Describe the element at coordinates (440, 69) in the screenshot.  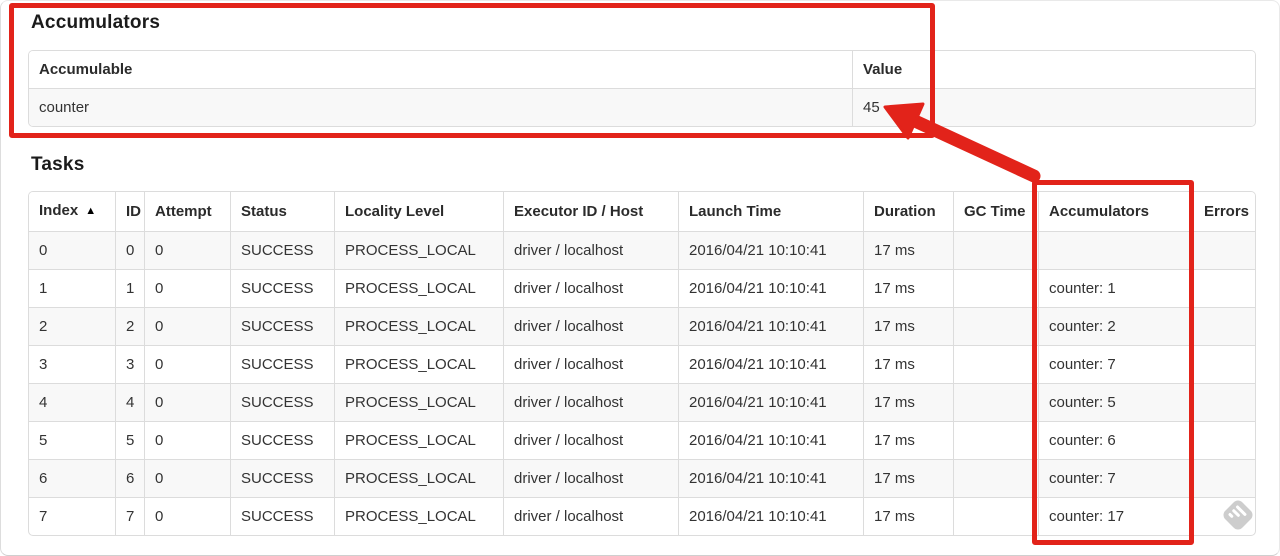
I see `accumulable-col-header-accumulable: Accumulable` at that location.